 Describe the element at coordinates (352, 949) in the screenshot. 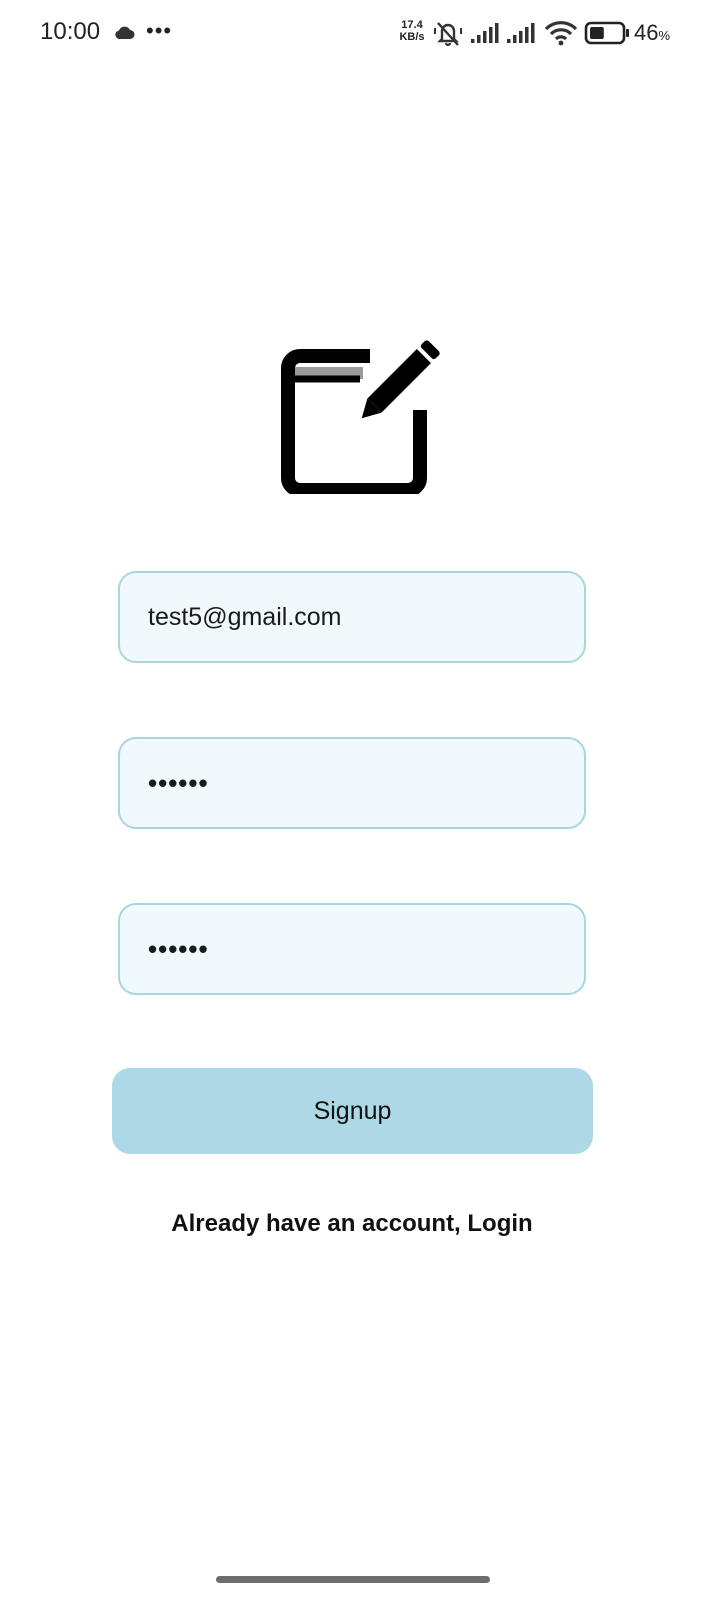

I see `confirm-password-field: ••••••` at that location.